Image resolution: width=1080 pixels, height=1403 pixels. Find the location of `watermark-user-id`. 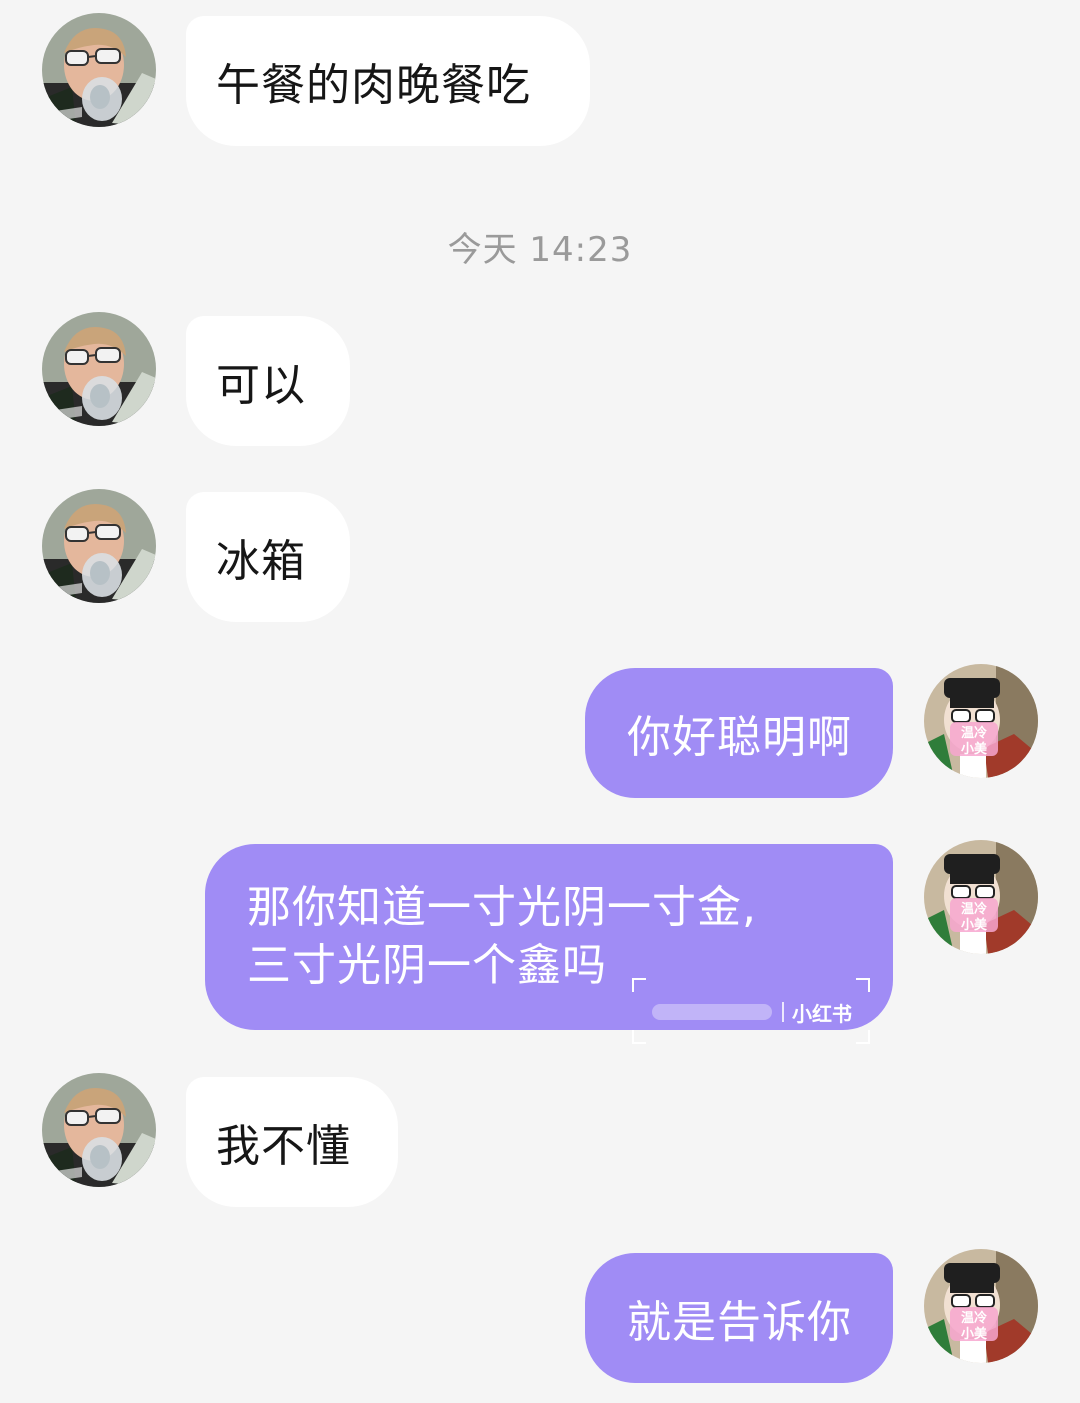

watermark-user-id is located at coordinates (712, 1012).